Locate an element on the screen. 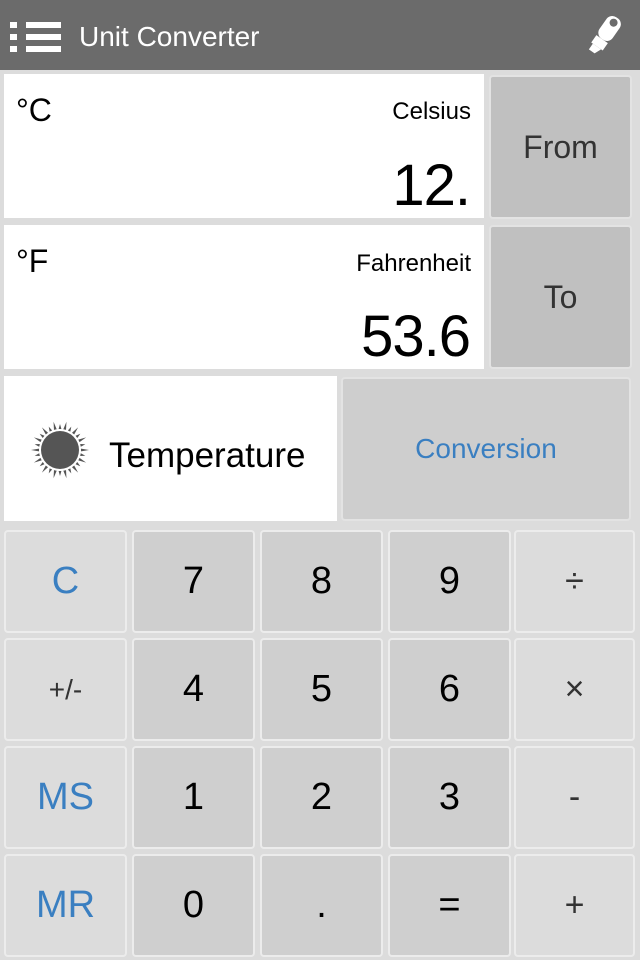 Image resolution: width=640 pixels, height=960 pixels. to-unit-name: Fahrenheit is located at coordinates (413, 263).